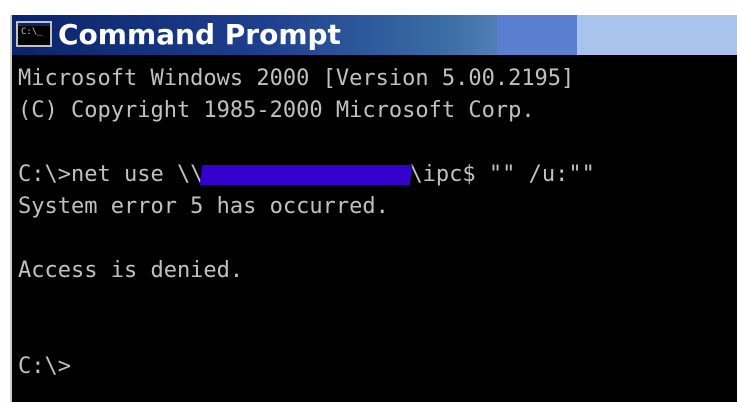 The height and width of the screenshot is (402, 737). What do you see at coordinates (111, 174) in the screenshot?
I see `command-prefix: C:\>net use \\` at bounding box center [111, 174].